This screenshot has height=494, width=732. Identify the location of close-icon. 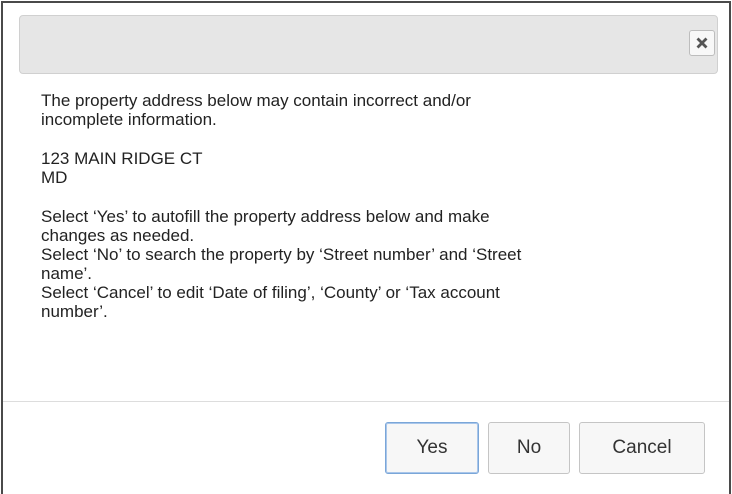
(702, 43).